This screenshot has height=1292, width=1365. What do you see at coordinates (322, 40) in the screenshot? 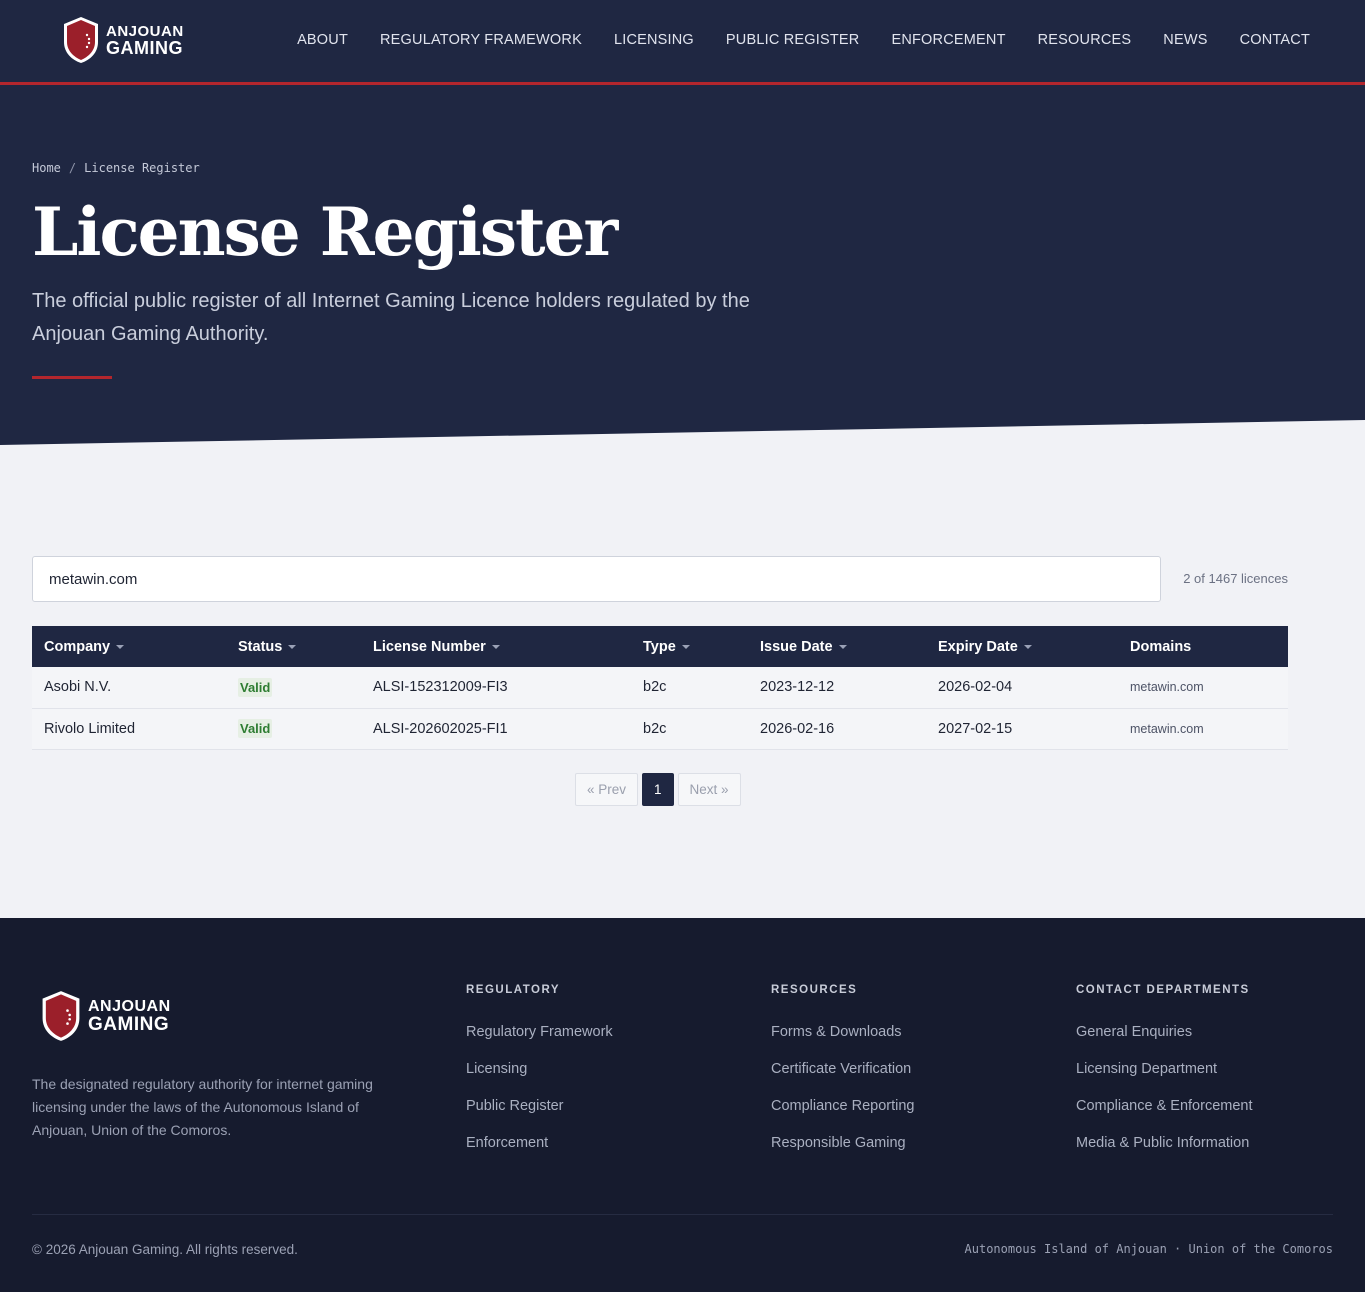
I see `nav-about: ABOUT` at bounding box center [322, 40].